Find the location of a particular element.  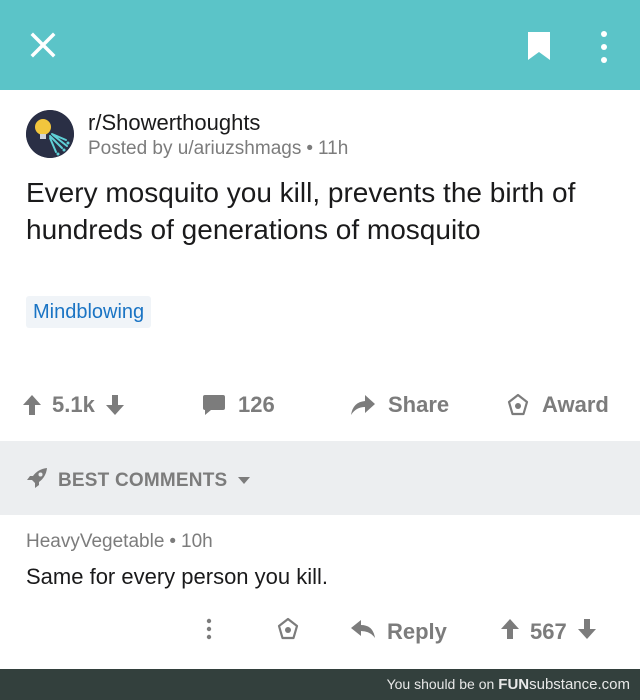

comment-body: Same for every person you kill. is located at coordinates (177, 576).